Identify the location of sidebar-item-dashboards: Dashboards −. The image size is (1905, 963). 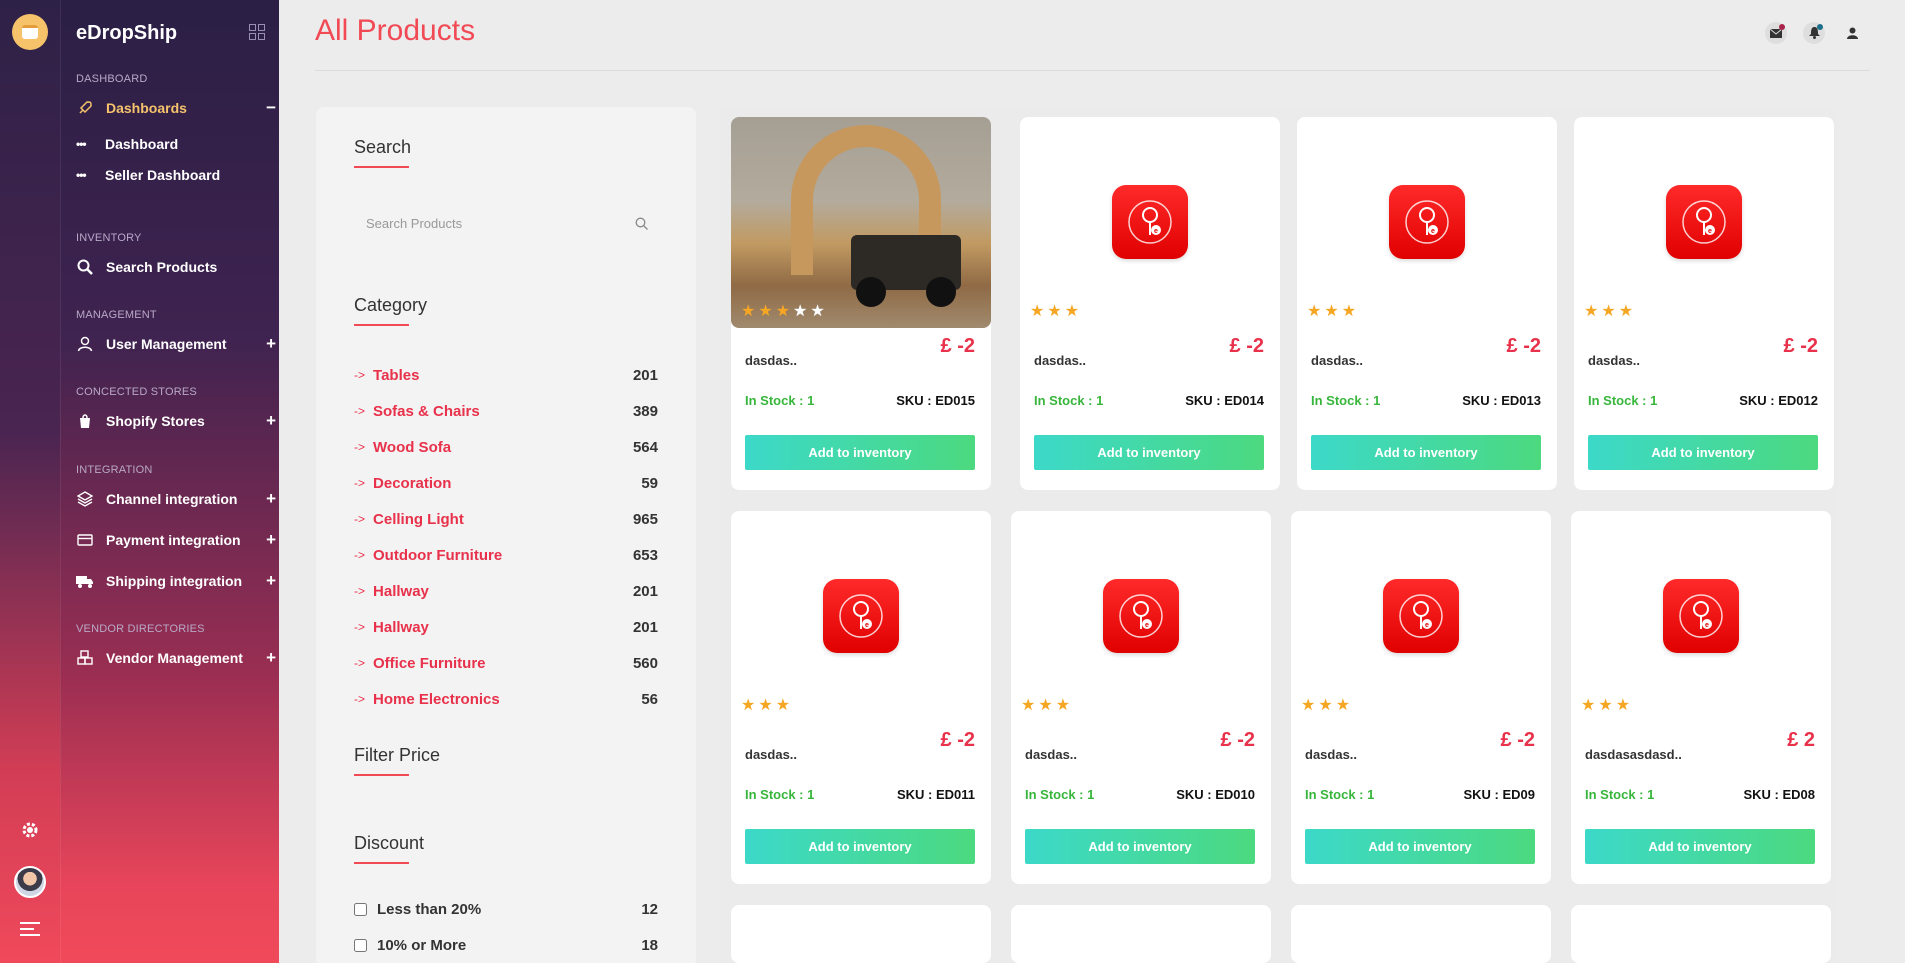
(176, 108).